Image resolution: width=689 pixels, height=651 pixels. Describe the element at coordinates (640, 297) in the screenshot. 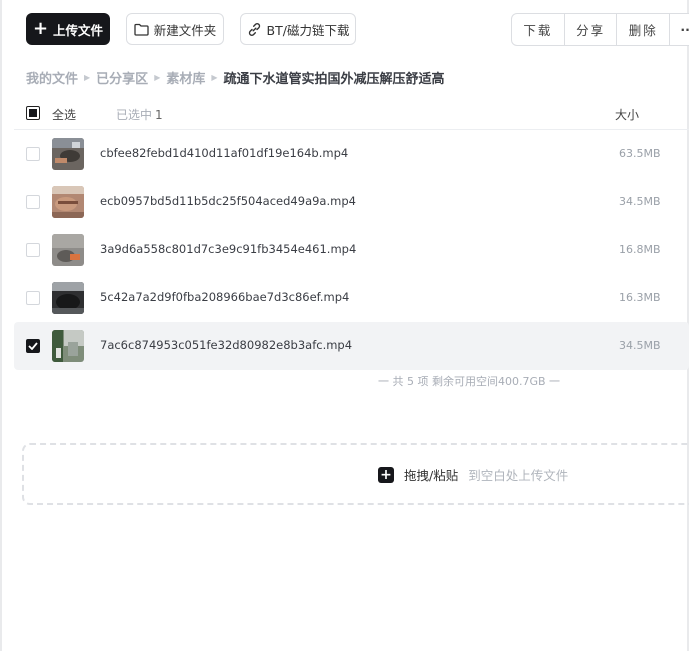

I see `file-size: 16.3MB` at that location.